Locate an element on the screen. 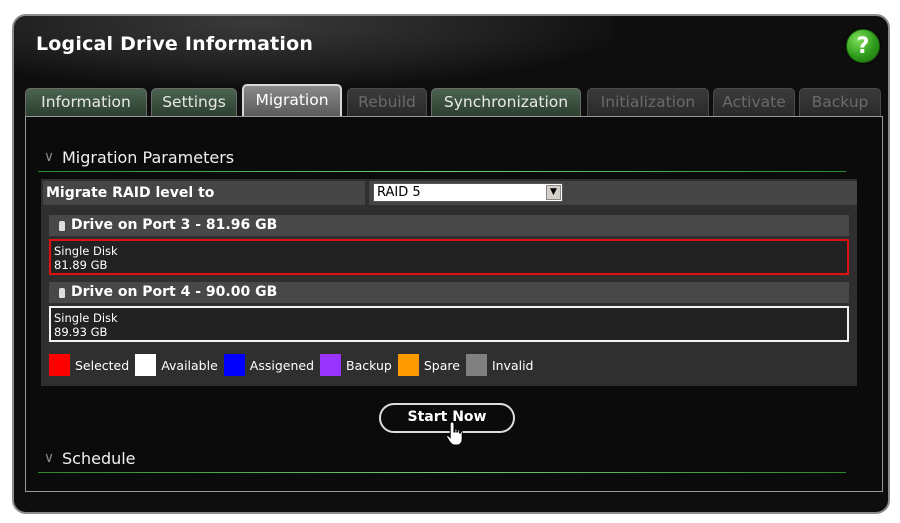 The width and height of the screenshot is (900, 523). legend-swatch-backup is located at coordinates (331, 365).